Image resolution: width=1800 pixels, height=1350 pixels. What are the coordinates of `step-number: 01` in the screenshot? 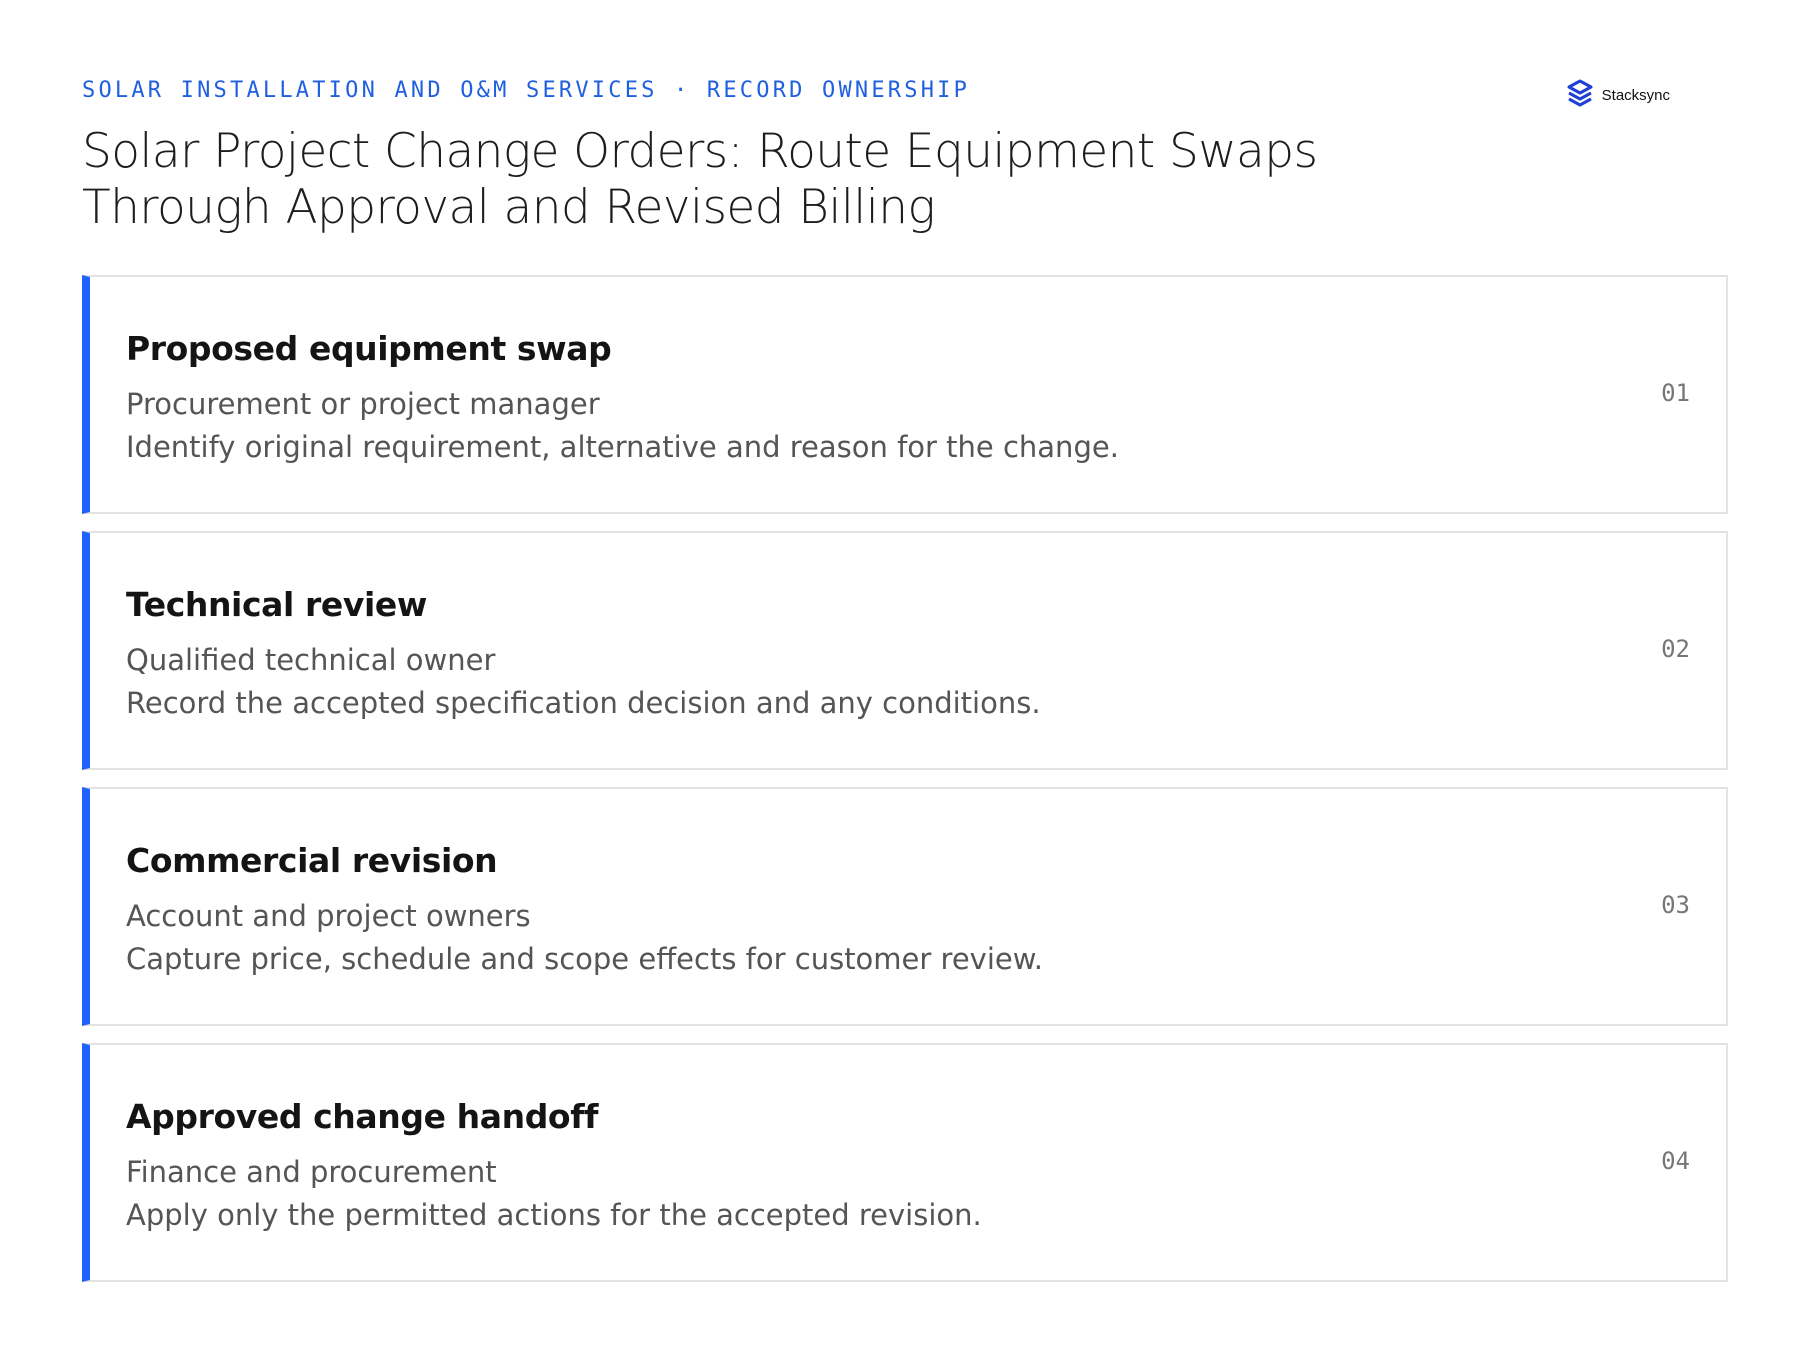 It's located at (1675, 393).